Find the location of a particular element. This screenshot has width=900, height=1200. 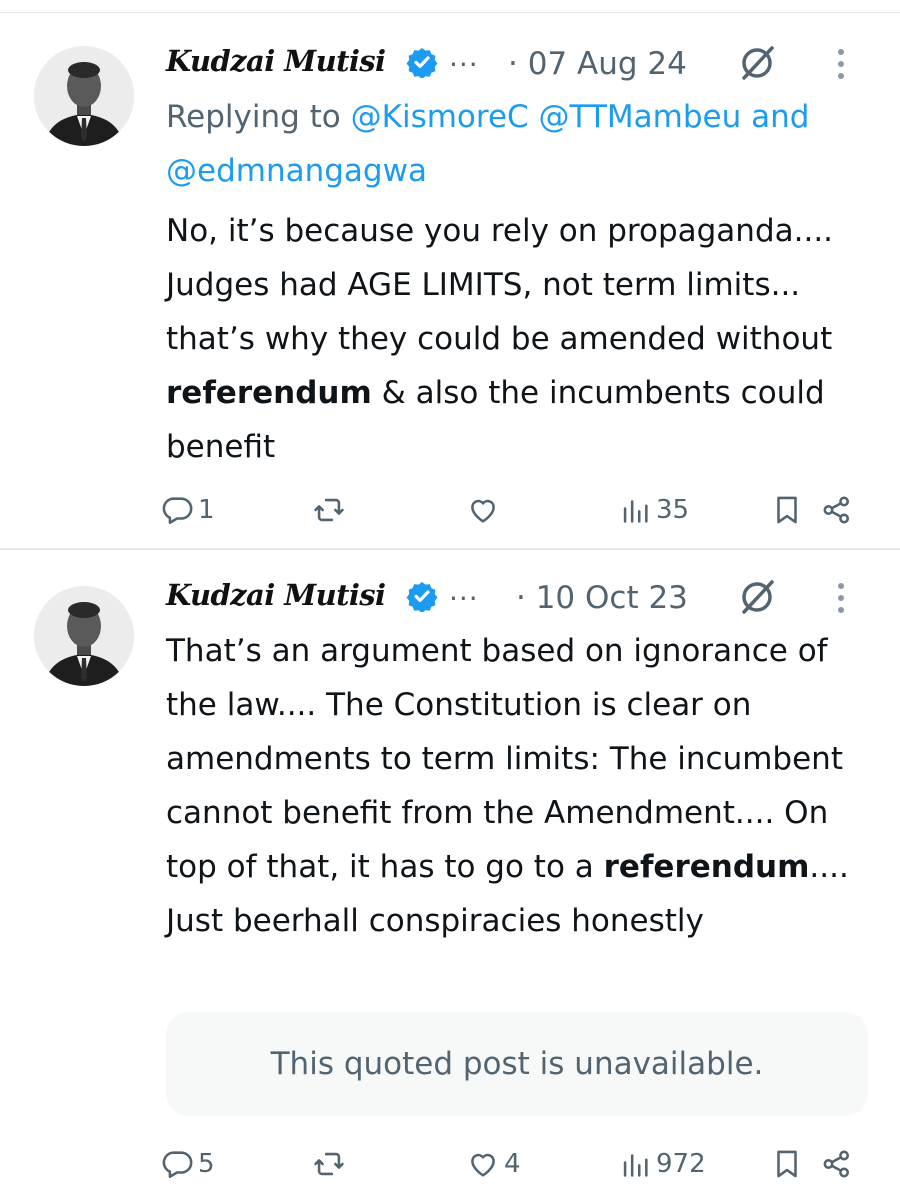

tweet-actions: 1 35 is located at coordinates (450, 510).